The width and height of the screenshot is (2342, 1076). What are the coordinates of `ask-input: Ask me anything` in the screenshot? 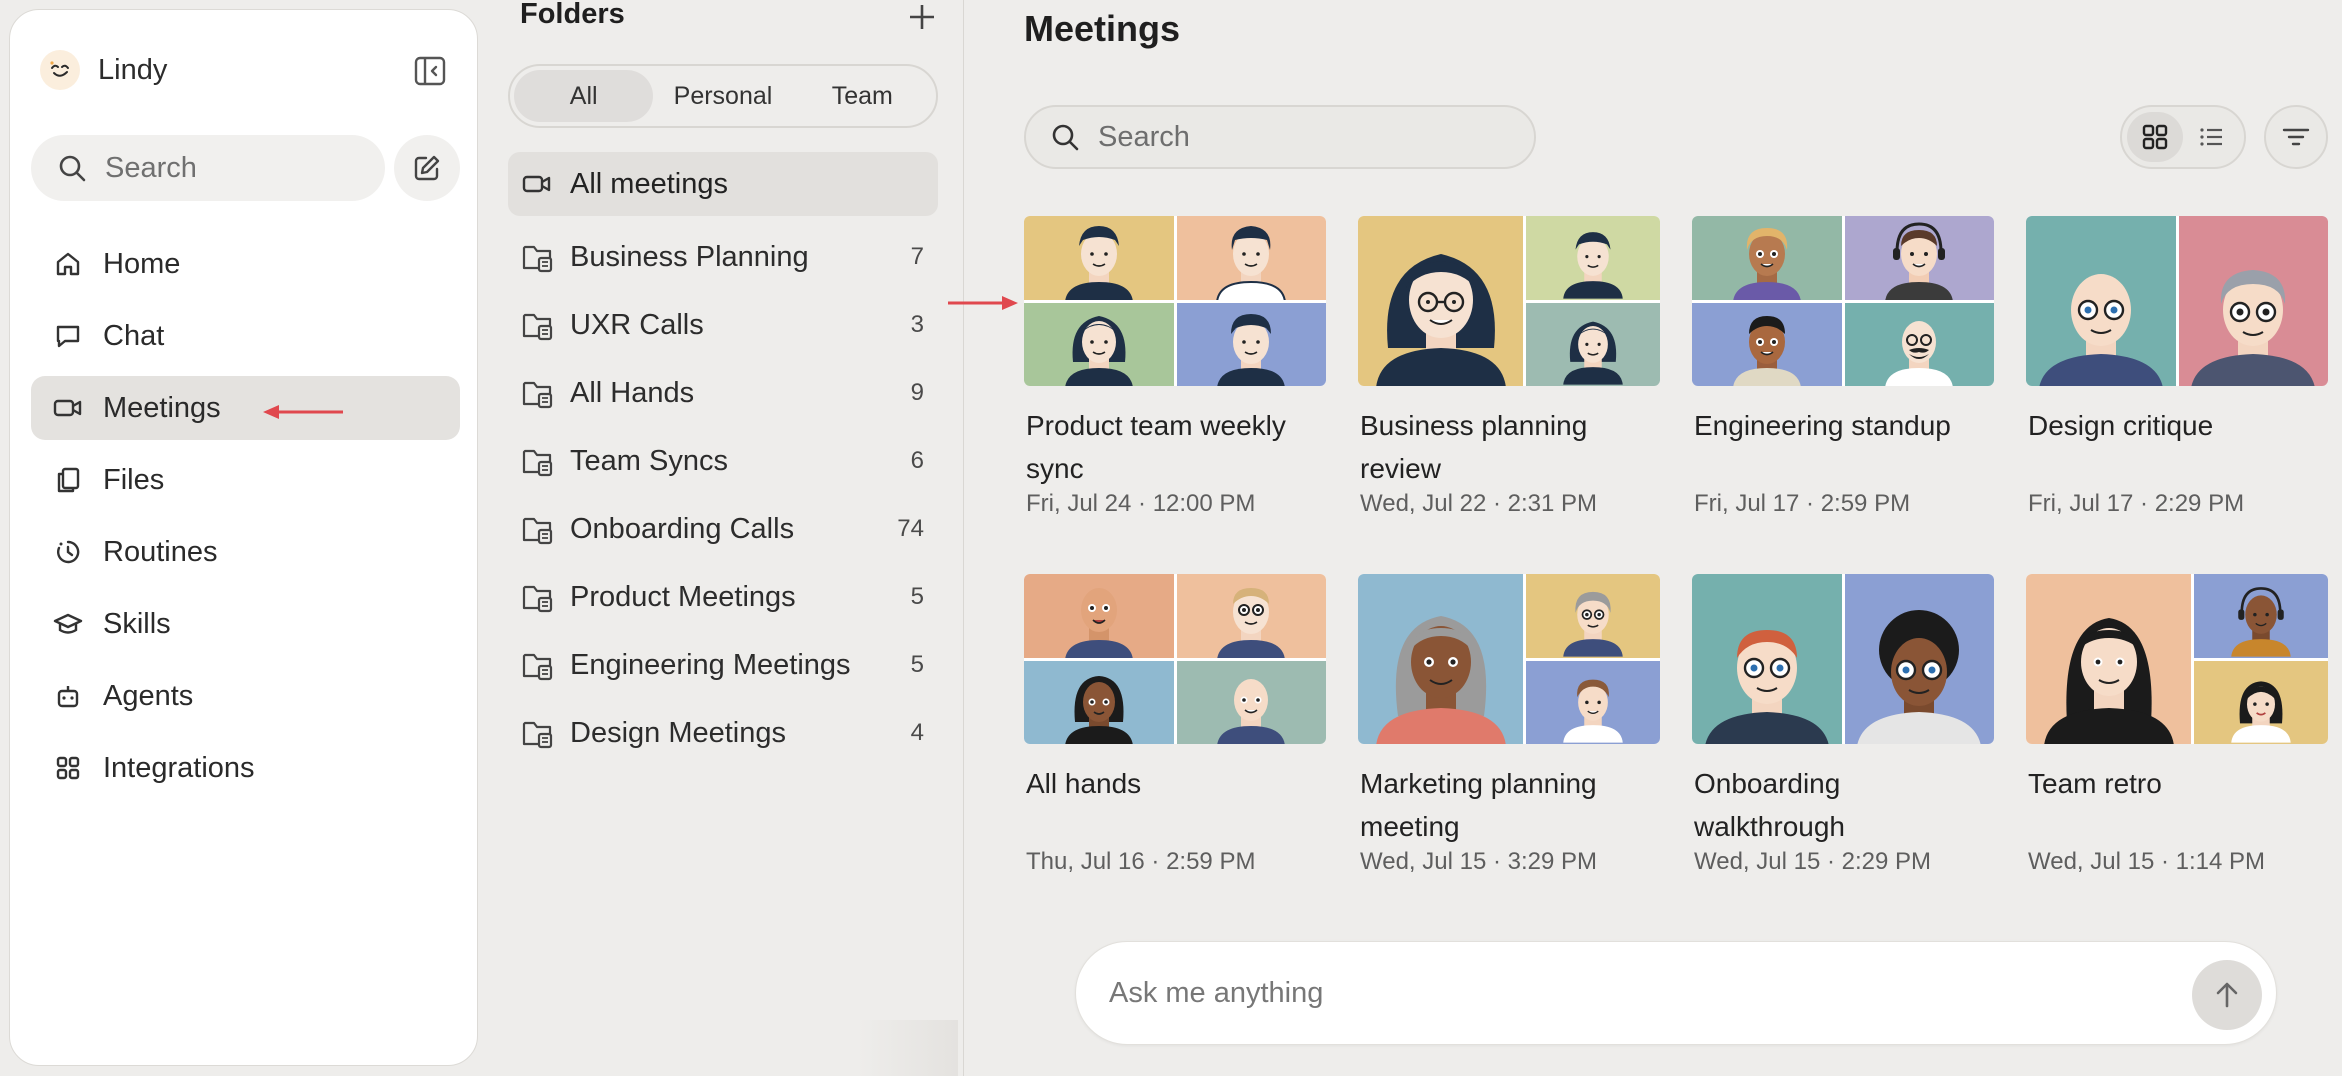 It's located at (1676, 993).